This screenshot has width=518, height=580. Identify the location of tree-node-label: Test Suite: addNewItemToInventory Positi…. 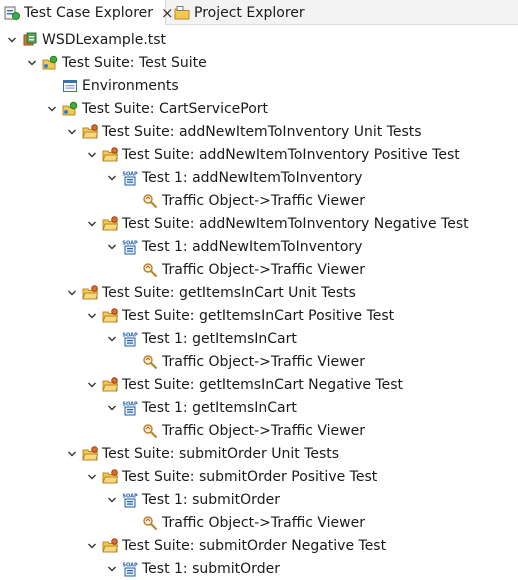
(291, 154).